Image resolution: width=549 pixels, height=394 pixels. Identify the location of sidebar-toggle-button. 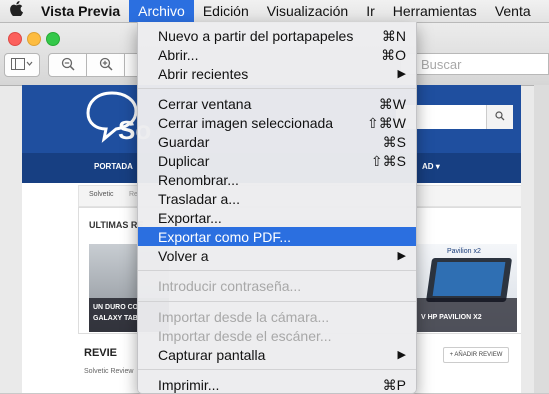
(22, 65).